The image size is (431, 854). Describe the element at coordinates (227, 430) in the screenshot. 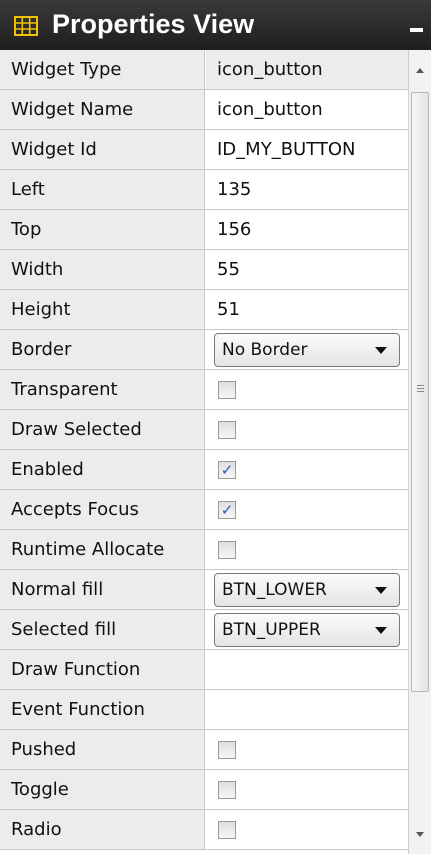

I see `draw-selected-checkbox` at that location.